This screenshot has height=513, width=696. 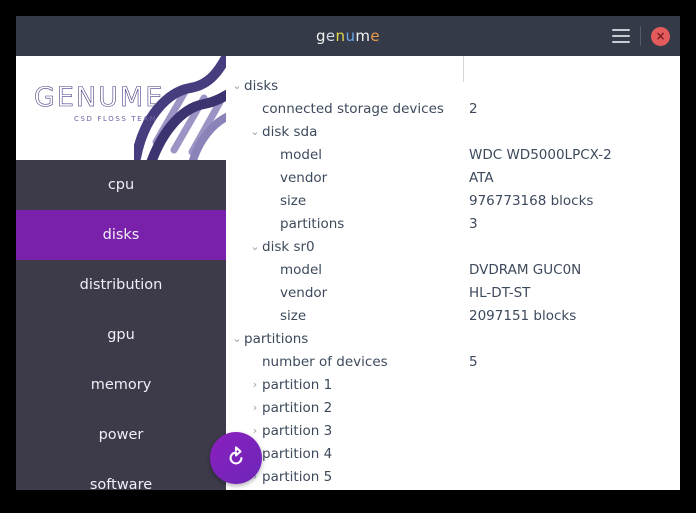 What do you see at coordinates (121, 475) in the screenshot?
I see `sidebar-item-software: software` at bounding box center [121, 475].